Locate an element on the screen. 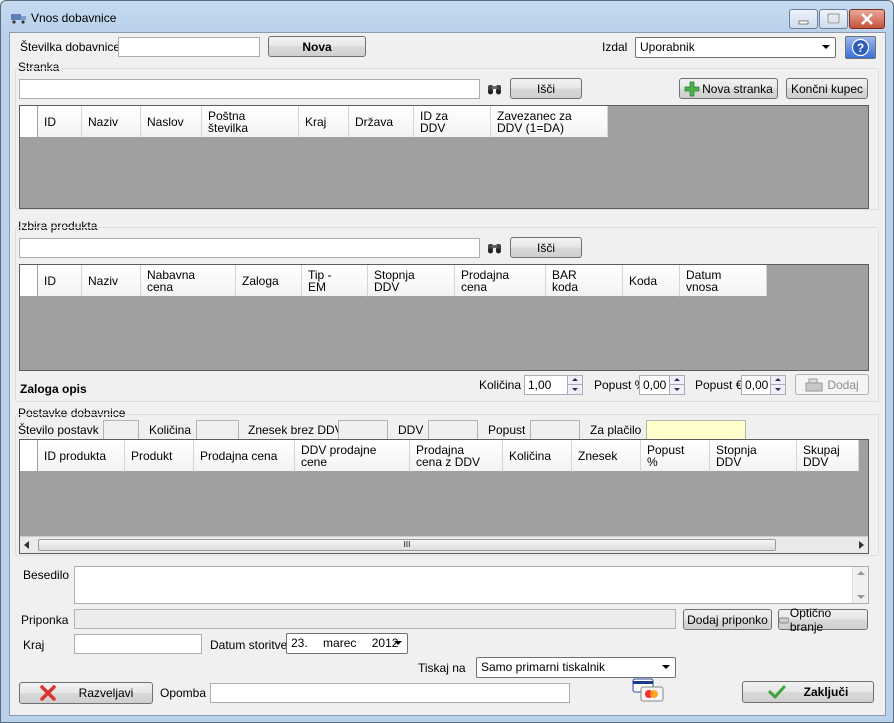 The image size is (894, 723). stevilka-input is located at coordinates (189, 47).